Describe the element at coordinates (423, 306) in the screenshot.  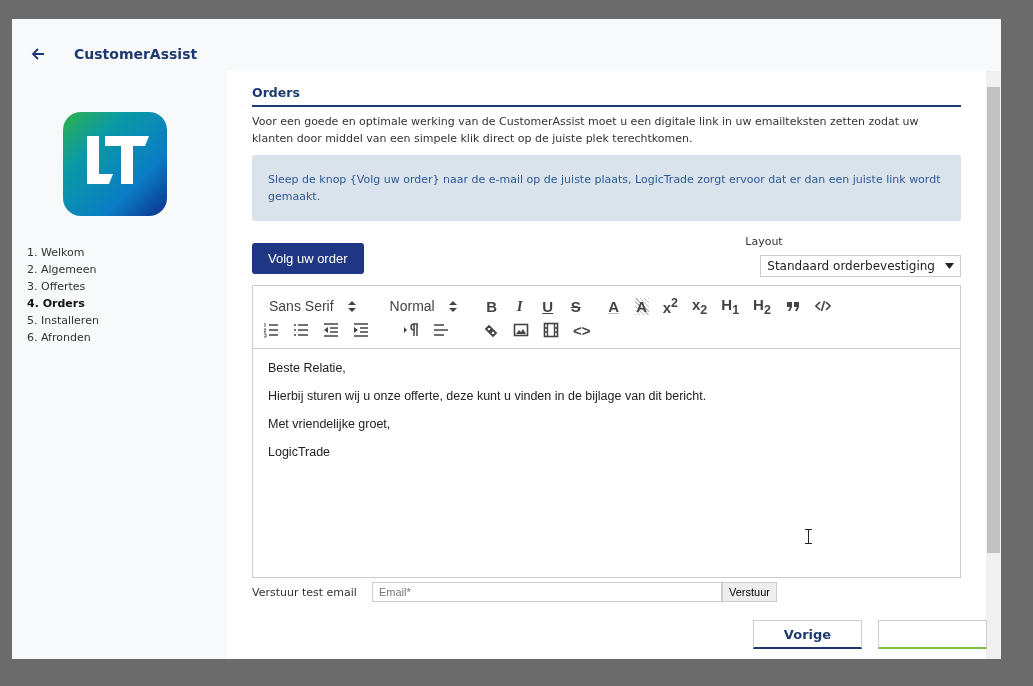
I see `toolbar-dropdown: Normal` at that location.